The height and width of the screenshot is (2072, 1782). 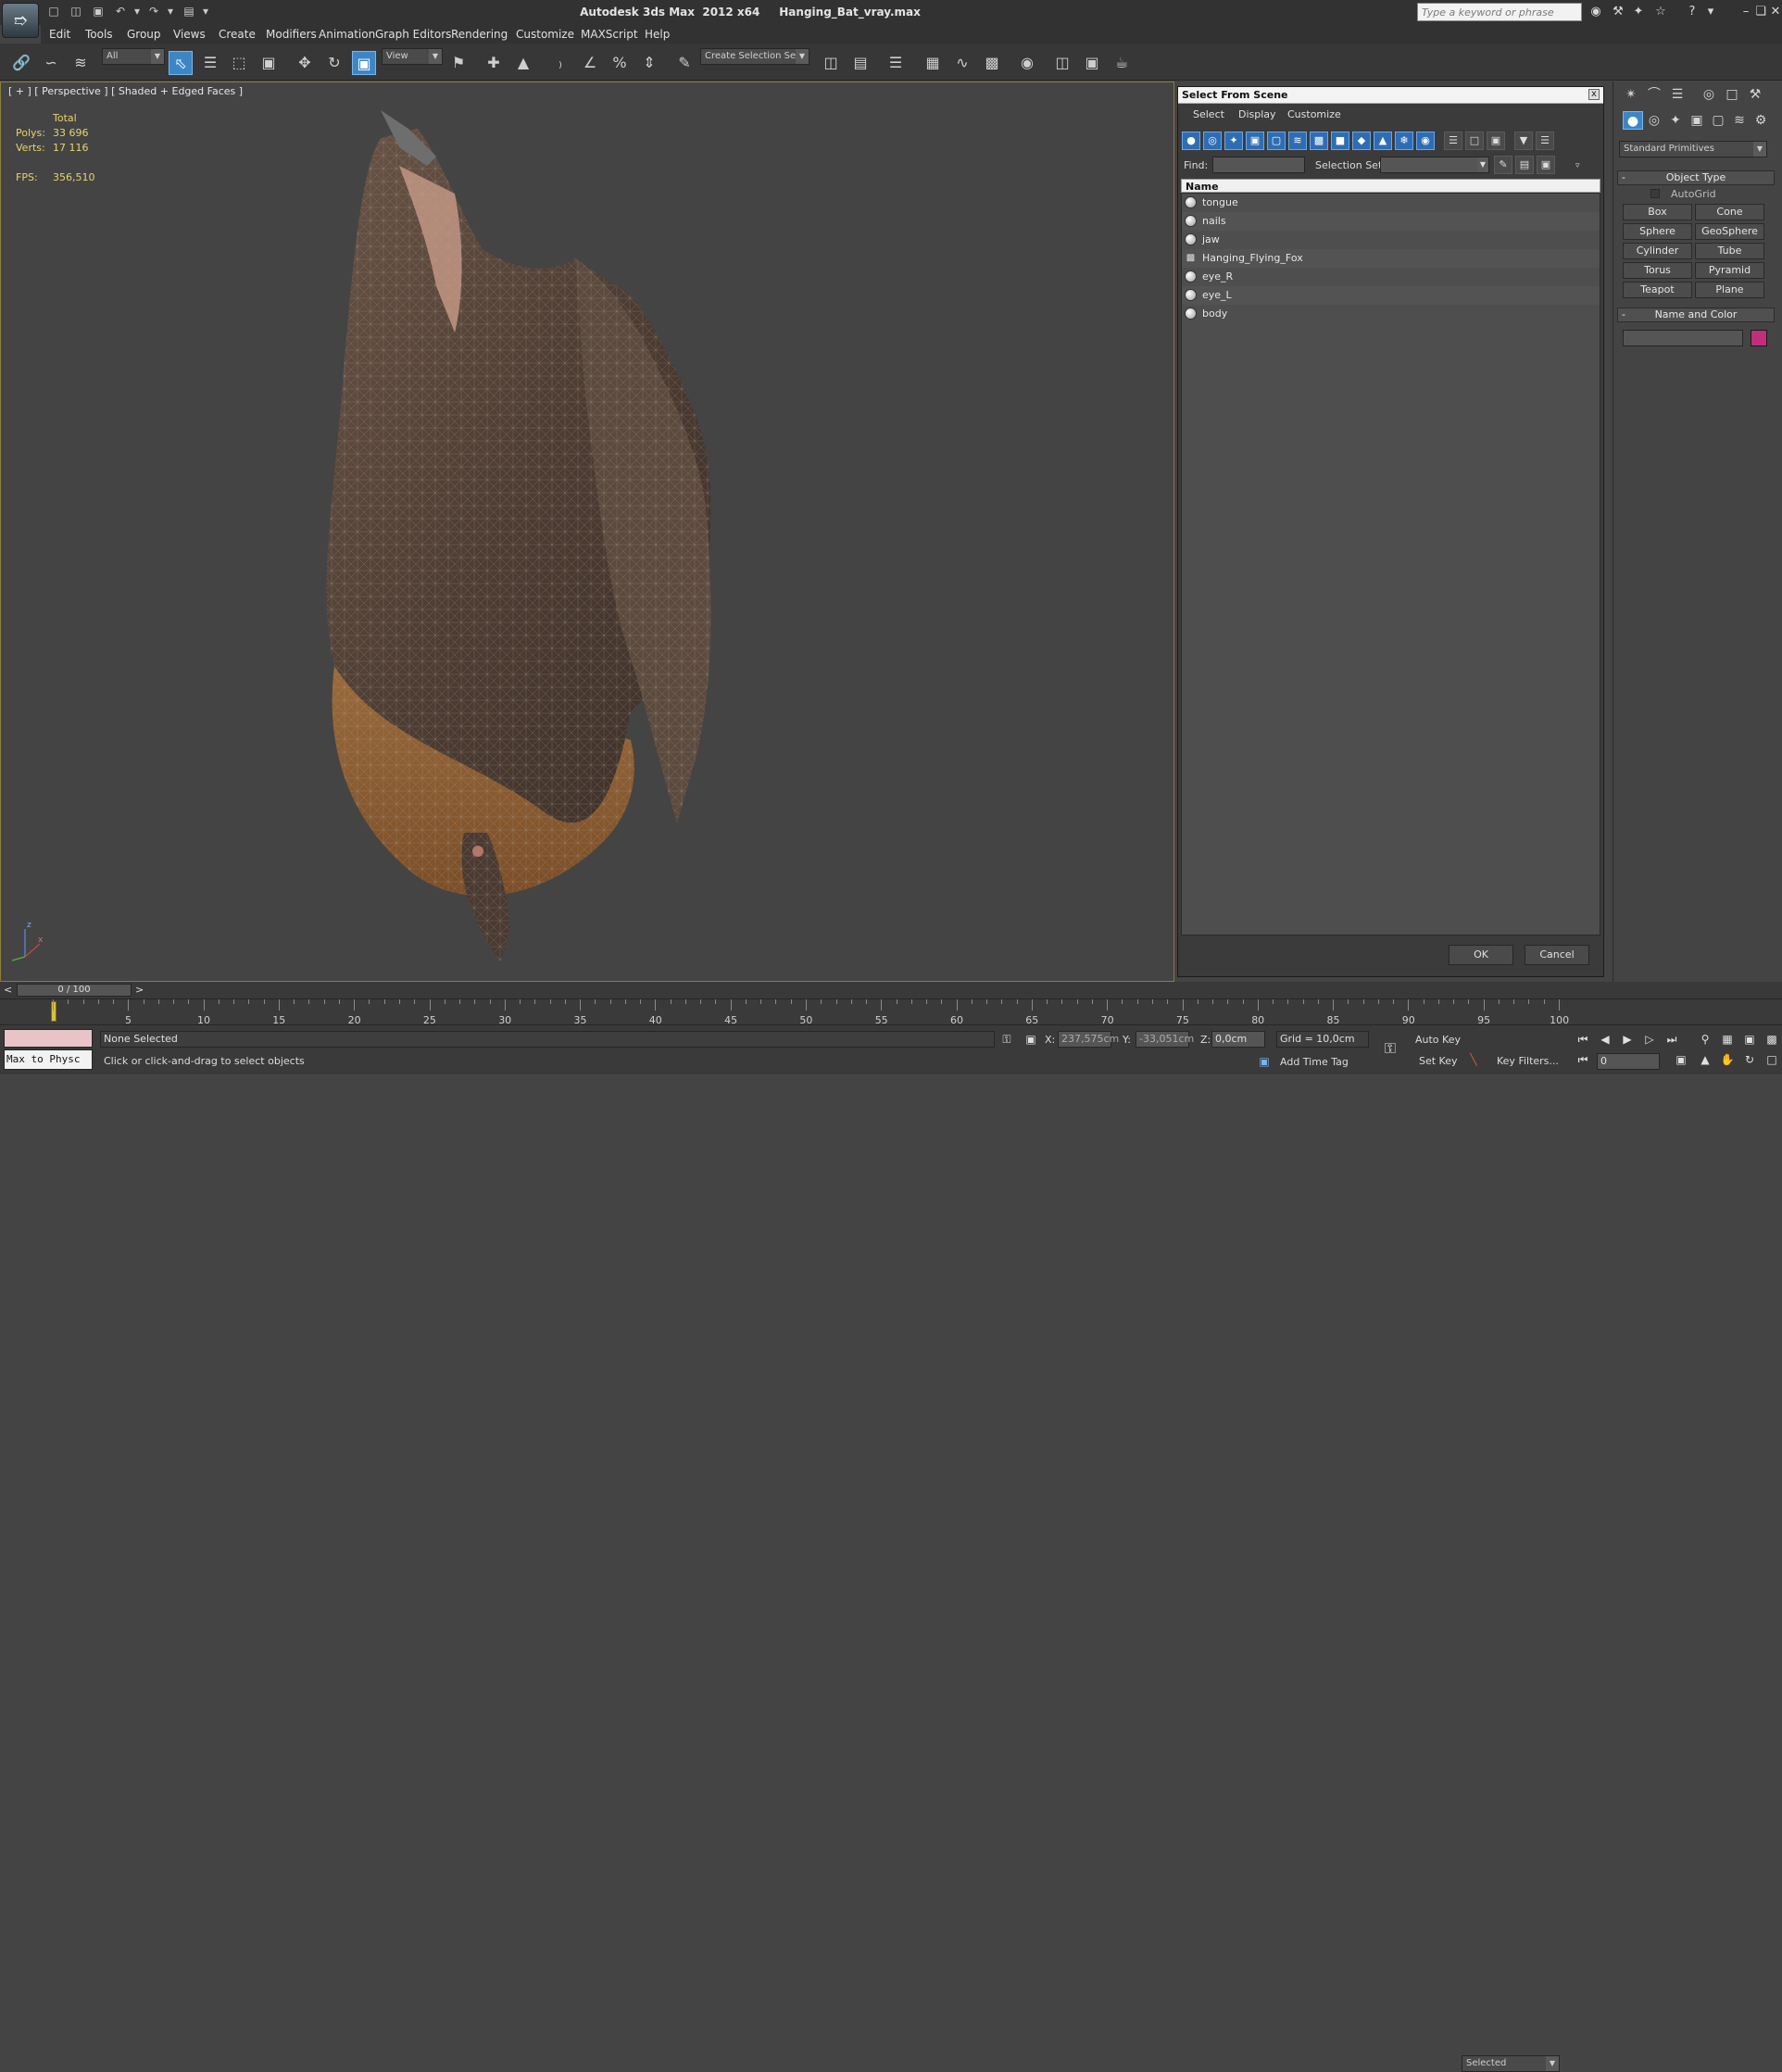 What do you see at coordinates (1212, 141) in the screenshot?
I see `display-shapes-icon: ◎` at bounding box center [1212, 141].